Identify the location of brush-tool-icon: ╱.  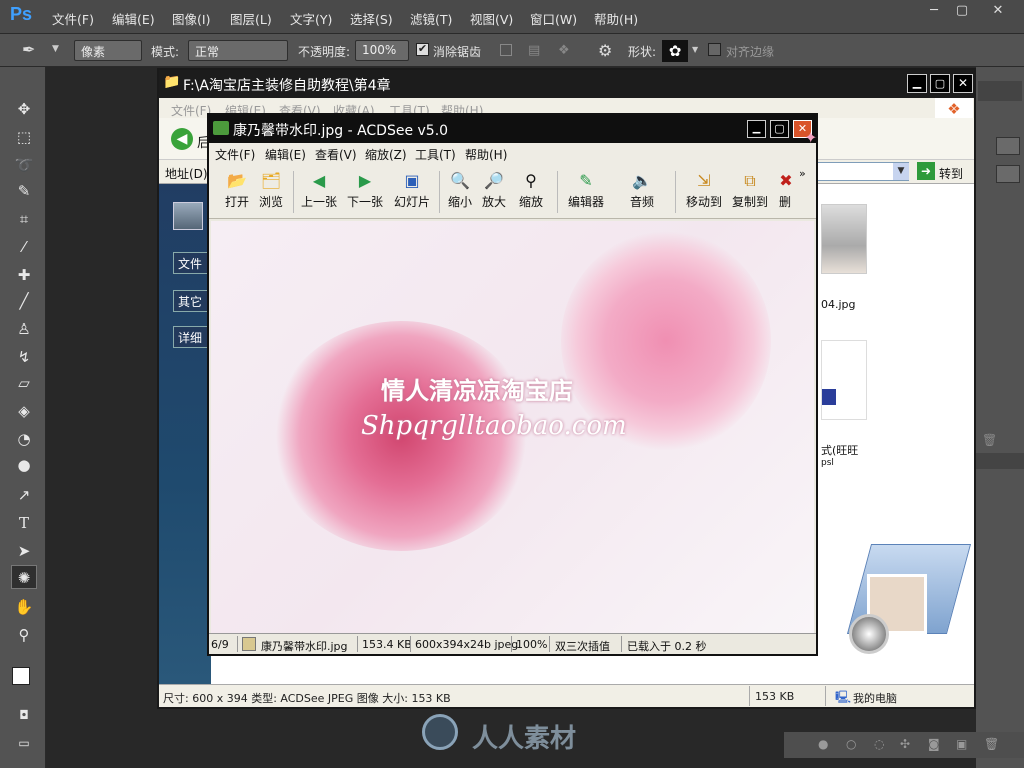
(24, 301).